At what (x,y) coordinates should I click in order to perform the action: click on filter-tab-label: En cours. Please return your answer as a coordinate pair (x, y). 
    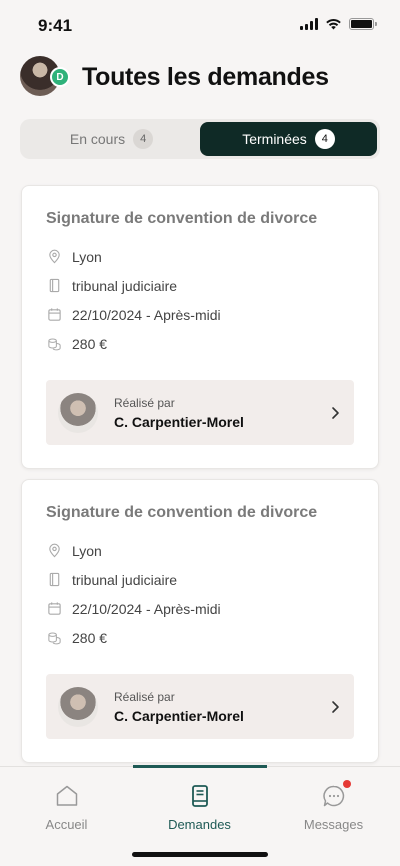
    Looking at the image, I should click on (97, 139).